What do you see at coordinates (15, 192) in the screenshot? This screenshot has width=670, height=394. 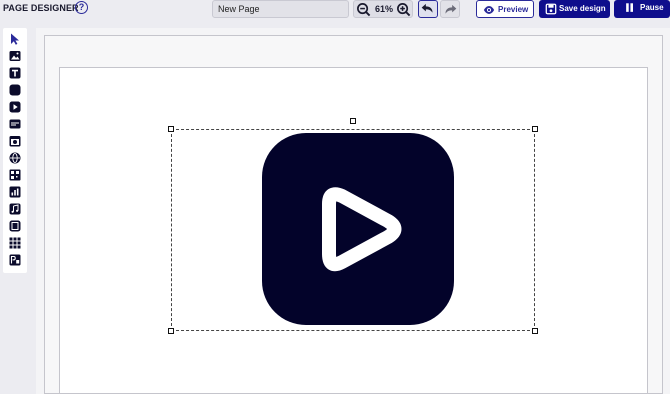 I see `chart-tool-icon` at bounding box center [15, 192].